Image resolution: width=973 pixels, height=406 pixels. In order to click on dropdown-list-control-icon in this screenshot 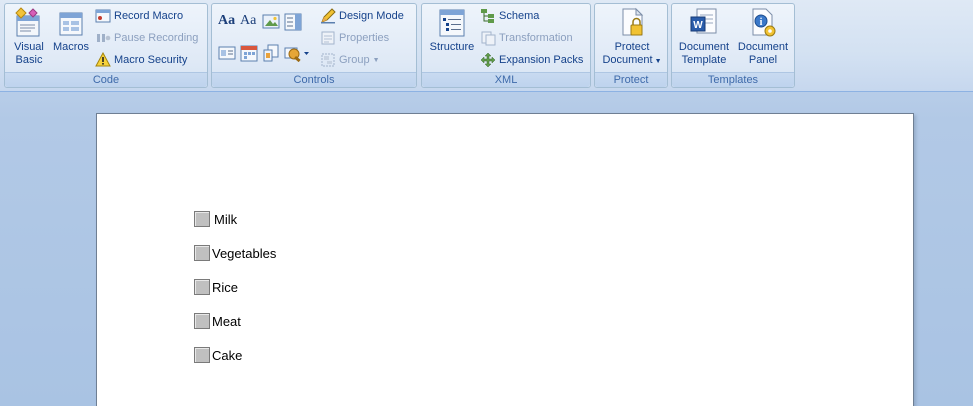, I will do `click(227, 53)`.